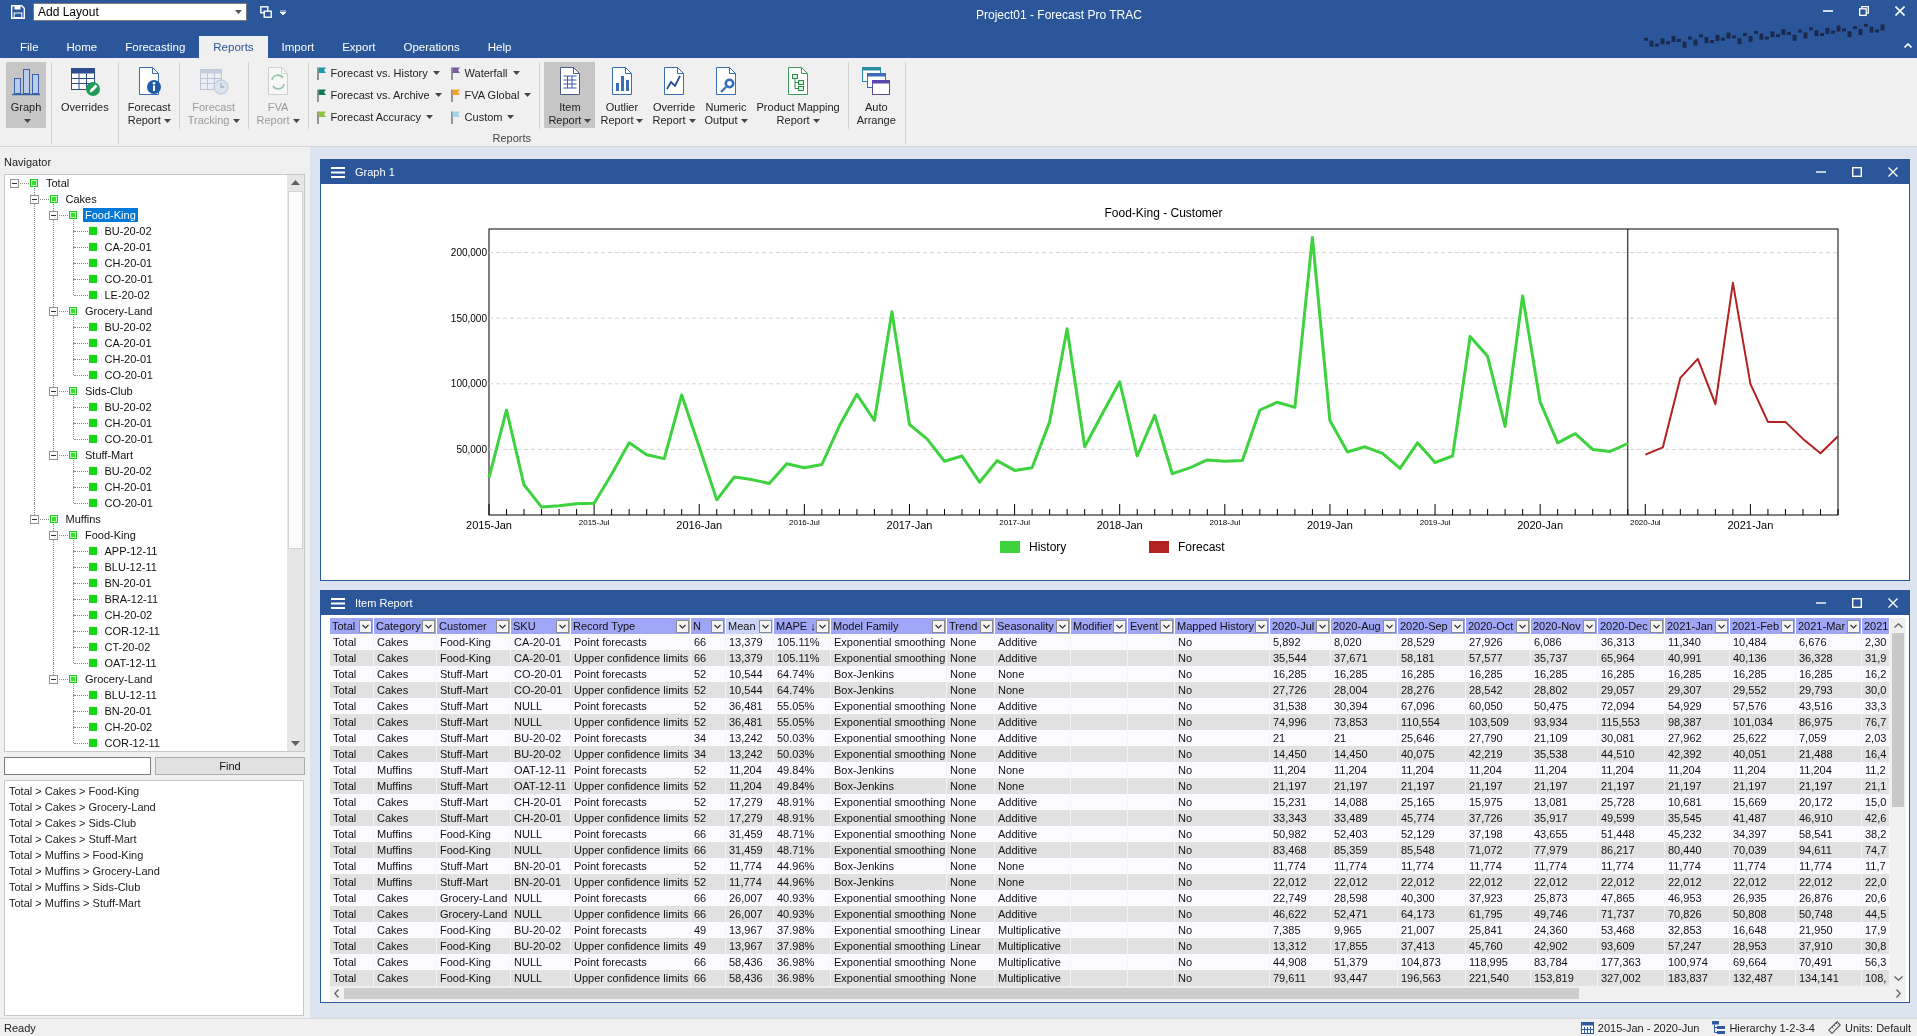  I want to click on path-item: Total > Cakes > Sids-Club, so click(156, 823).